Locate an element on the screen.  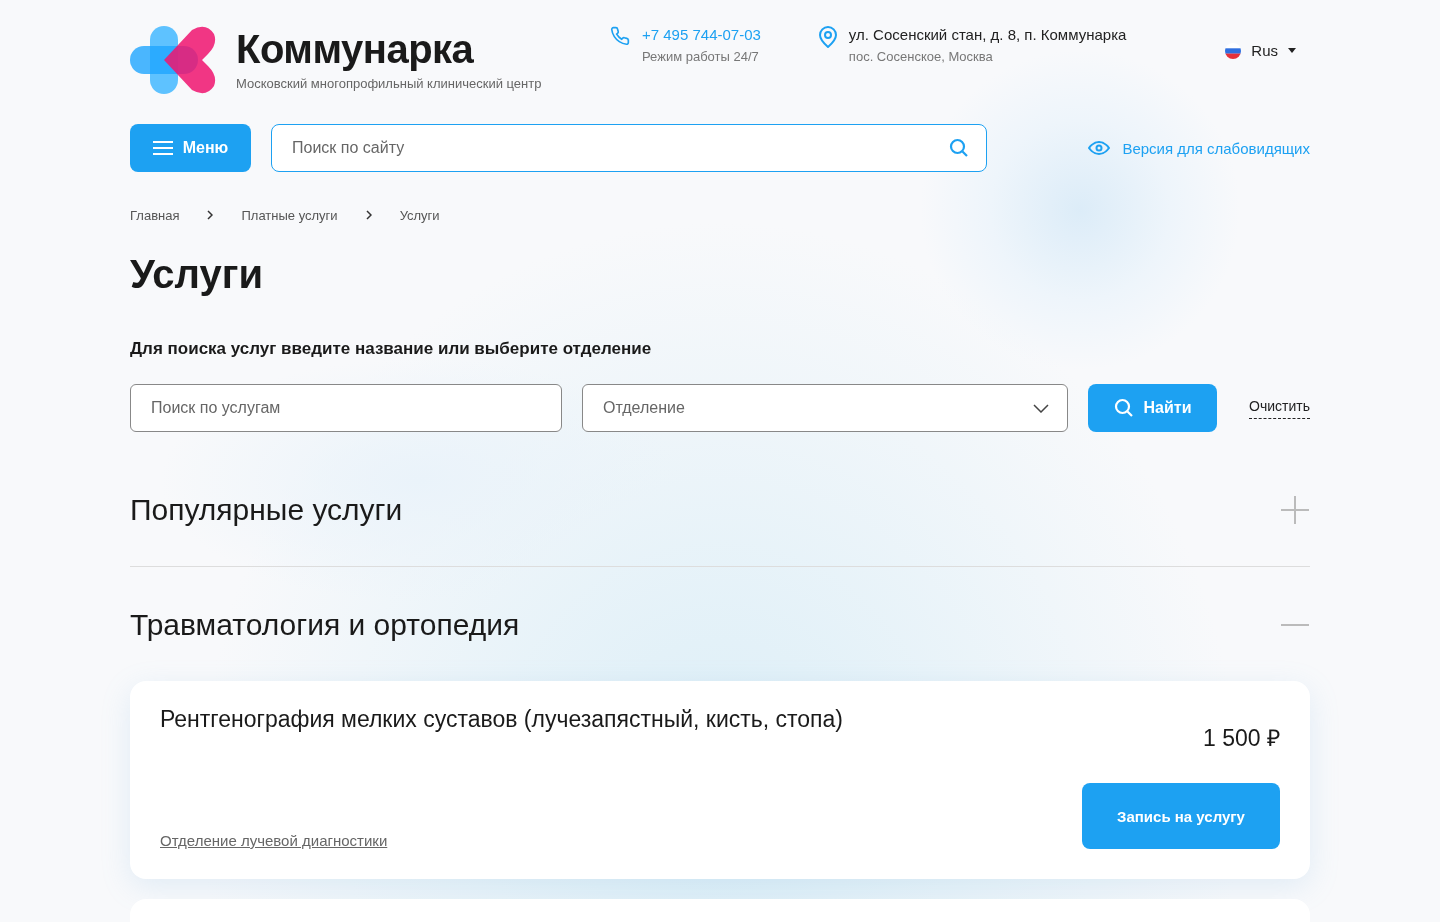
menu-icon is located at coordinates (162, 148).